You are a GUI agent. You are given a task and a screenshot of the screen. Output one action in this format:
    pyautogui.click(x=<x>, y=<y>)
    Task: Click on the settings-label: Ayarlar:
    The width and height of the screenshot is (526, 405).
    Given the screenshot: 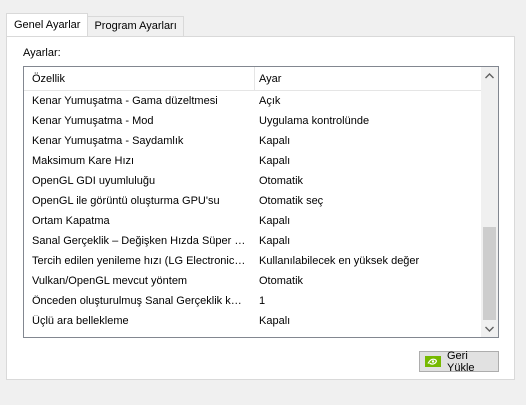 What is the action you would take?
    pyautogui.click(x=42, y=53)
    